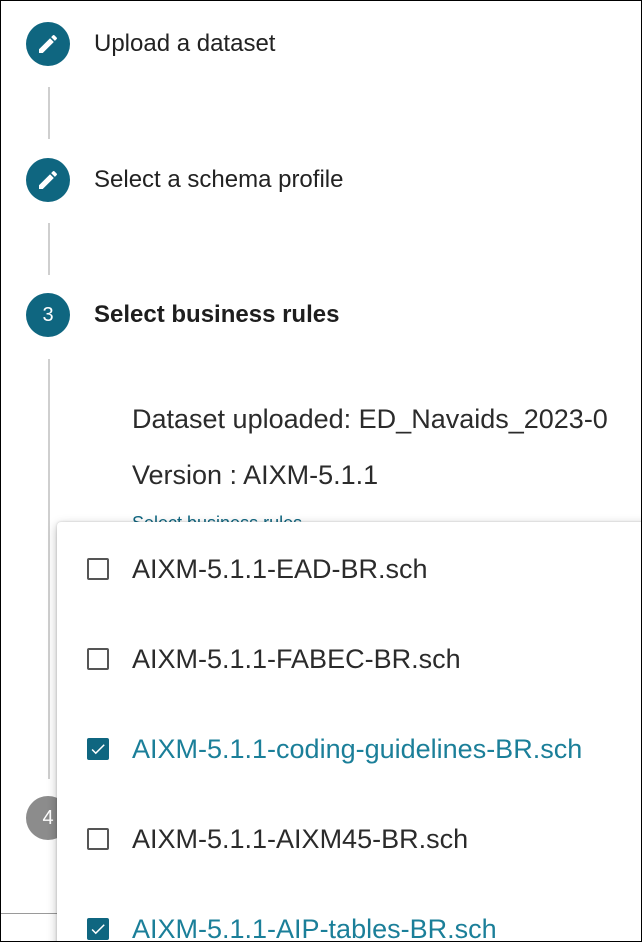  What do you see at coordinates (184, 44) in the screenshot?
I see `step-1-label: Upload a dataset` at bounding box center [184, 44].